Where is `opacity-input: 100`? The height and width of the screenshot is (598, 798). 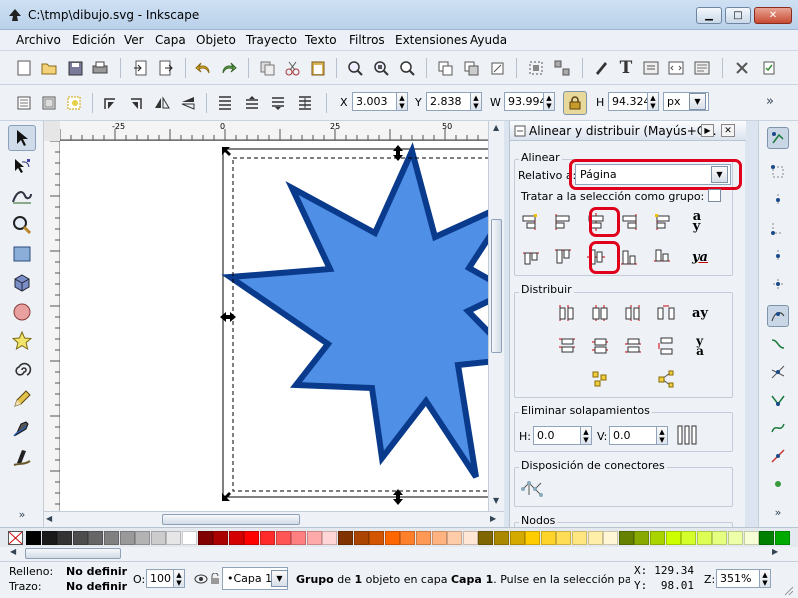
opacity-input: 100 is located at coordinates (160, 578).